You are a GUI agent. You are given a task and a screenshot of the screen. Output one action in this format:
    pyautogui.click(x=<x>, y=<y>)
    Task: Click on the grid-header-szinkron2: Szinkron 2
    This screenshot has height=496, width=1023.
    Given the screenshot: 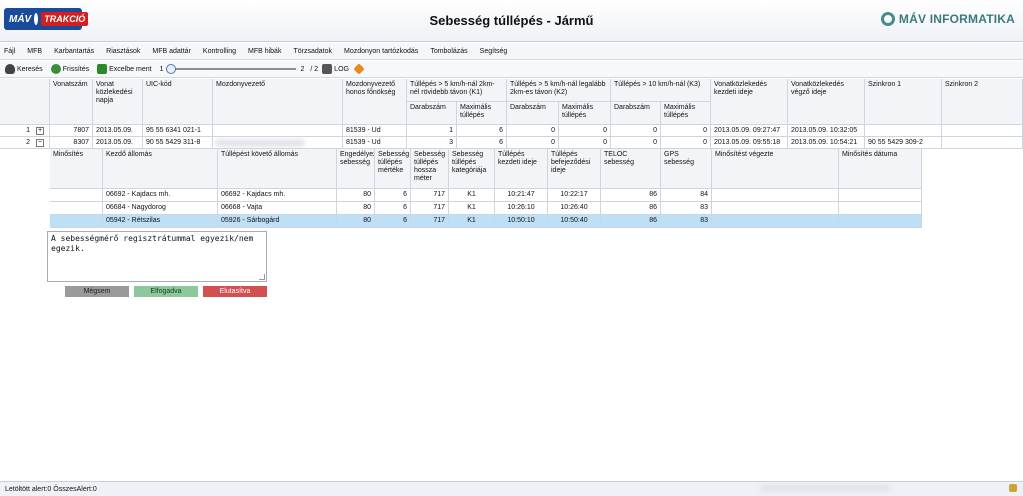 What is the action you would take?
    pyautogui.click(x=982, y=102)
    